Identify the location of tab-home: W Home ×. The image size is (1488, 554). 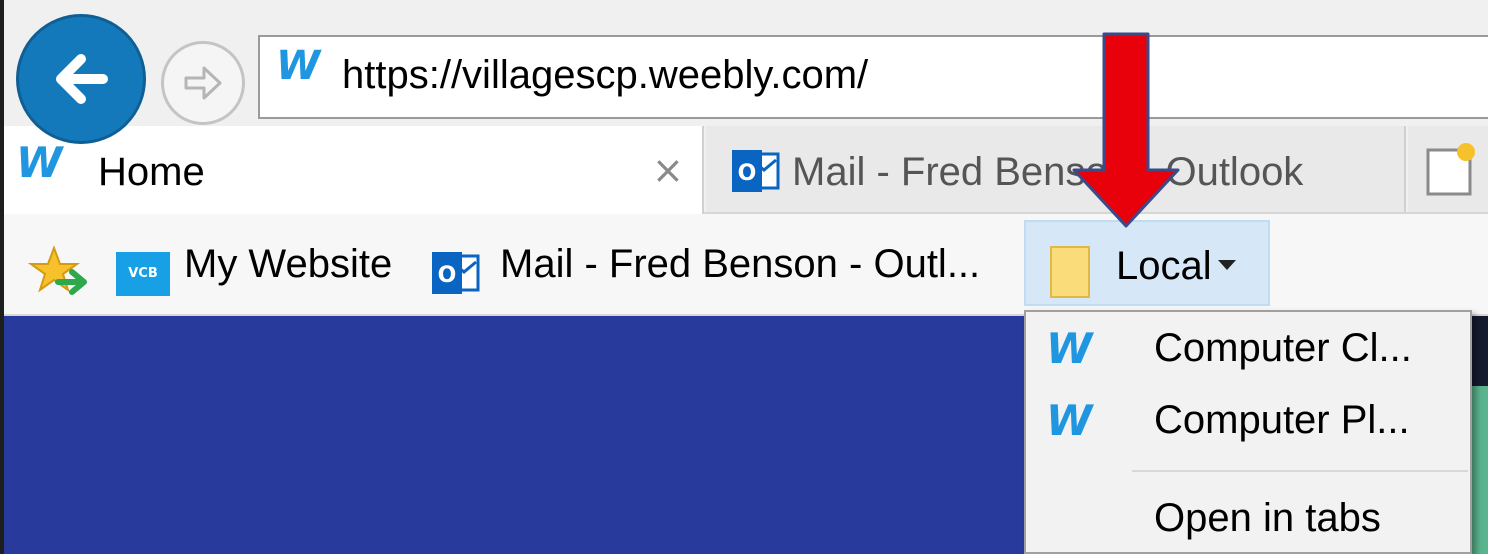
(354, 170).